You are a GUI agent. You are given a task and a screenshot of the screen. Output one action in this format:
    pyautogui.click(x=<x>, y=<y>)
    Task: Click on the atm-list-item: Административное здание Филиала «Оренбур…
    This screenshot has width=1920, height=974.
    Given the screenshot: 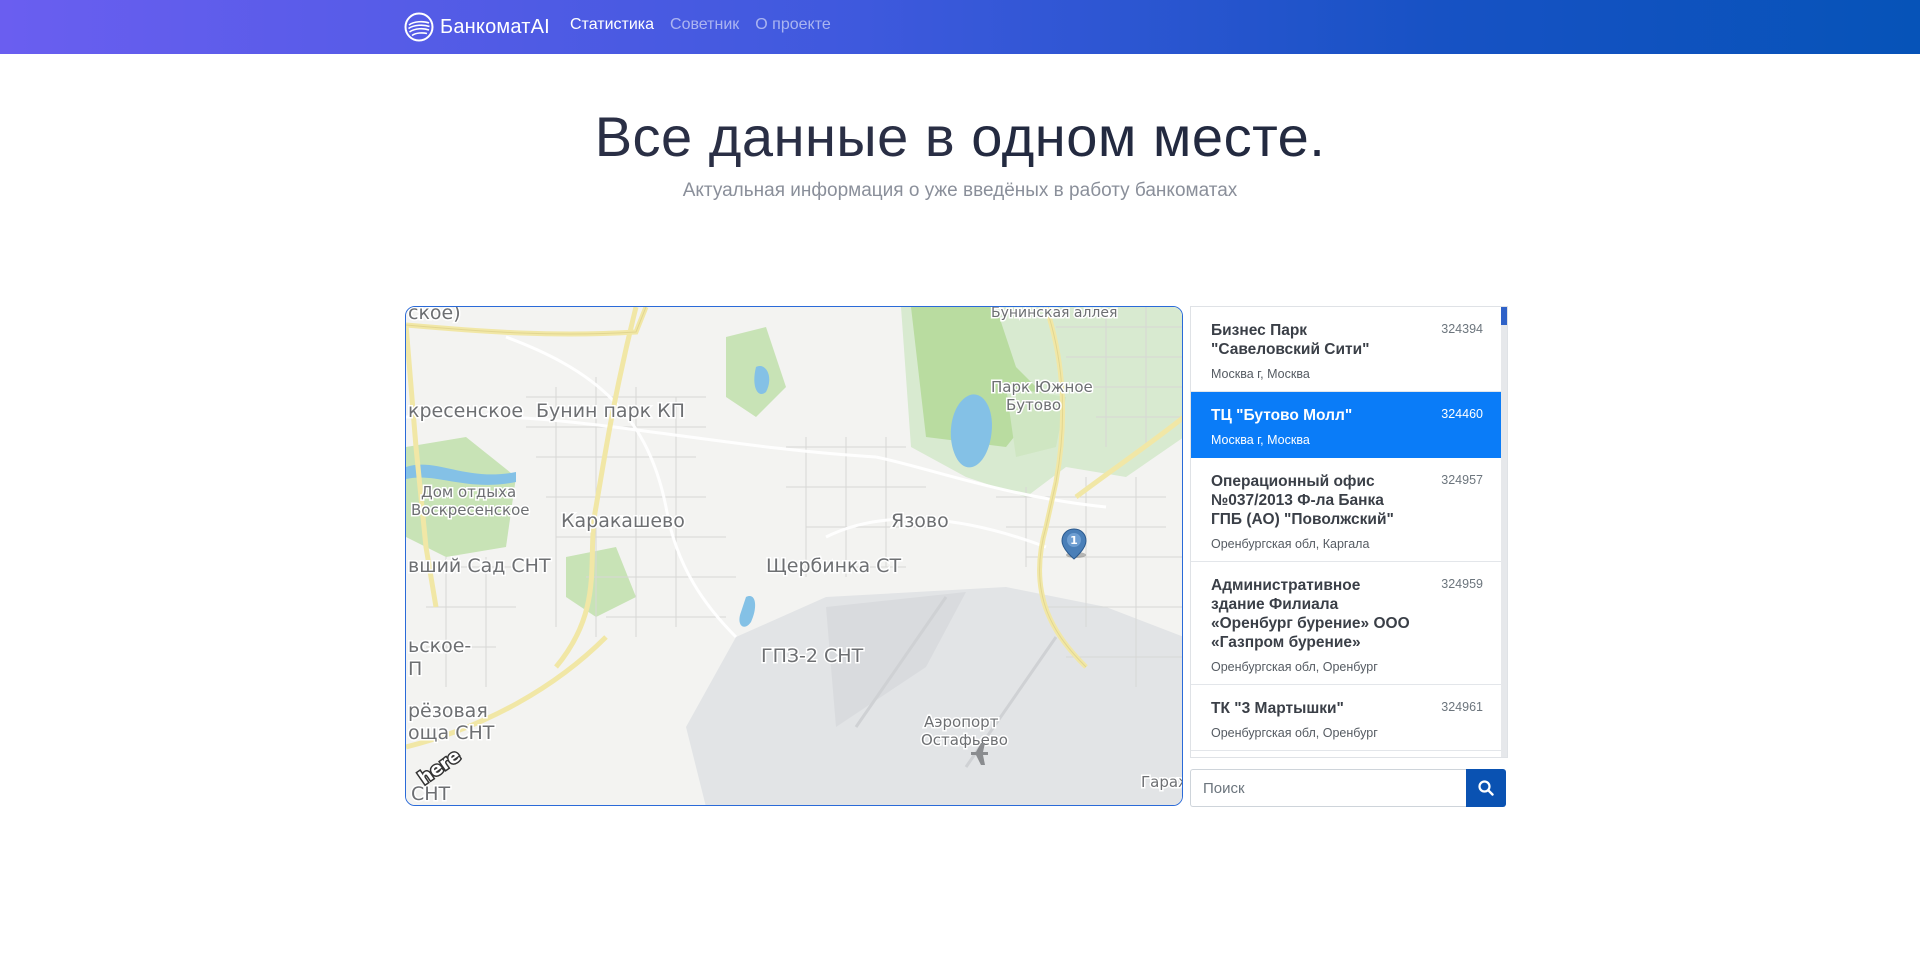 What is the action you would take?
    pyautogui.click(x=1347, y=623)
    